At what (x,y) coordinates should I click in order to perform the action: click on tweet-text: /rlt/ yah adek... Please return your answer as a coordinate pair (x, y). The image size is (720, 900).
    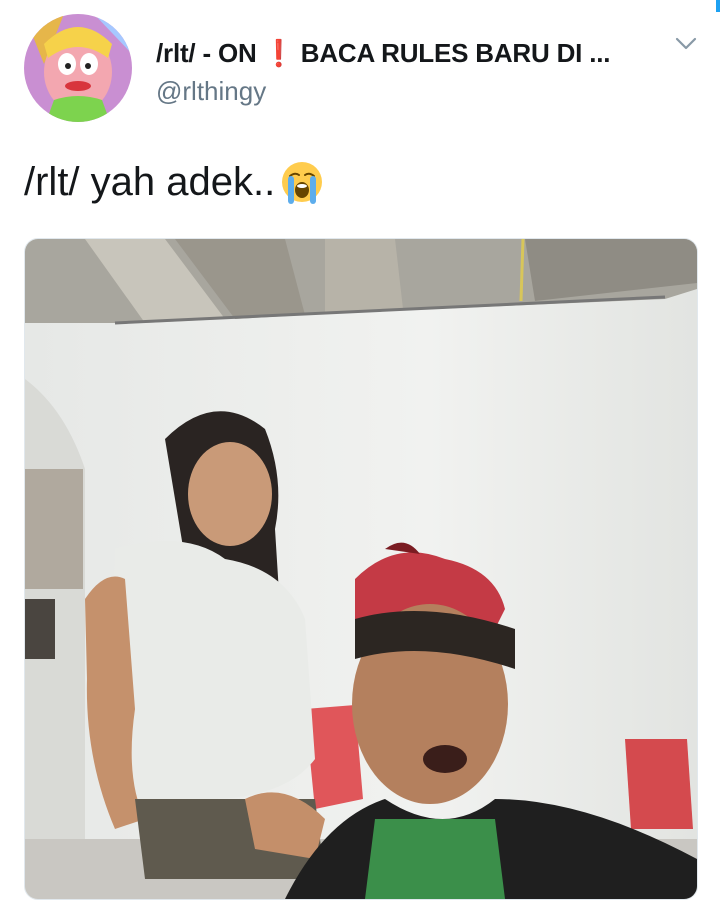
    Looking at the image, I should click on (174, 182).